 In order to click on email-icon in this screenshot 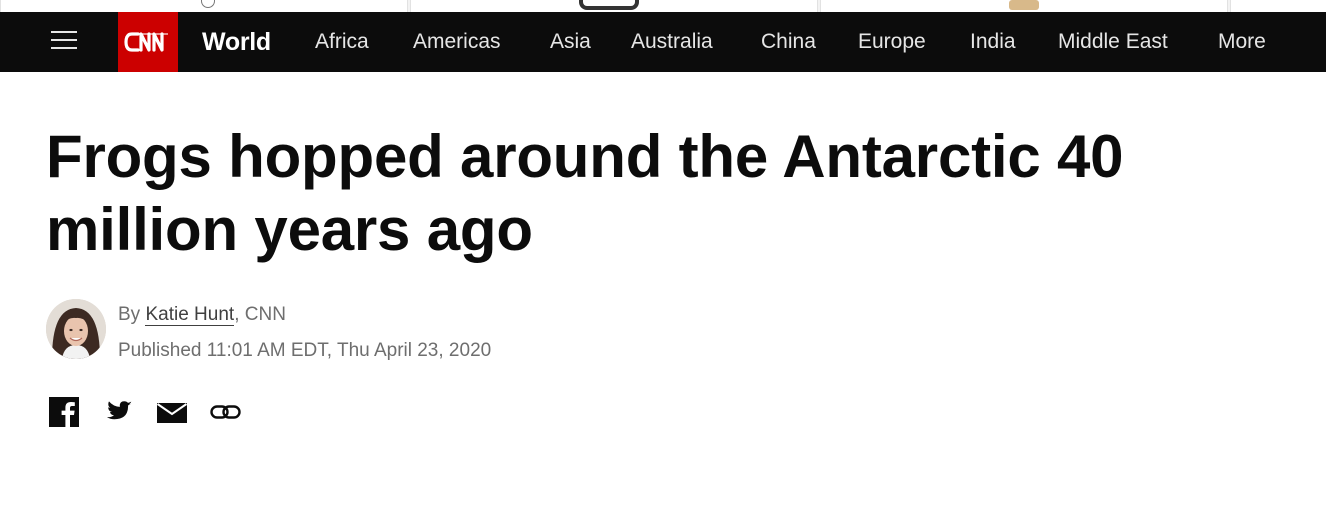, I will do `click(172, 412)`.